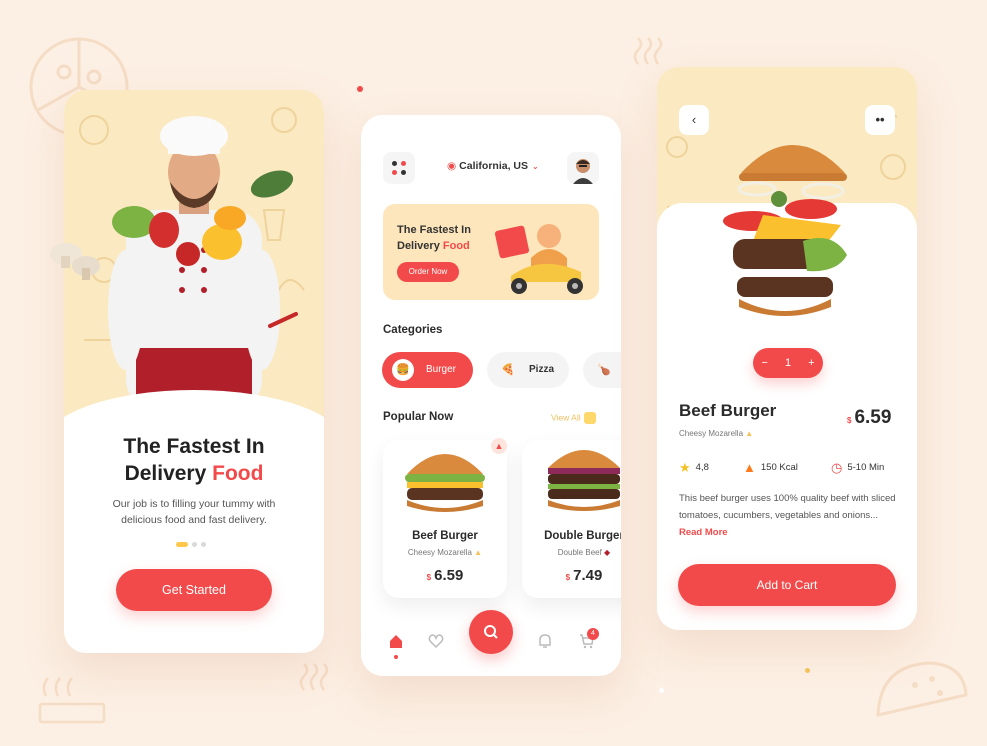 This screenshot has height=746, width=987. I want to click on quantity-value: 1, so click(788, 363).